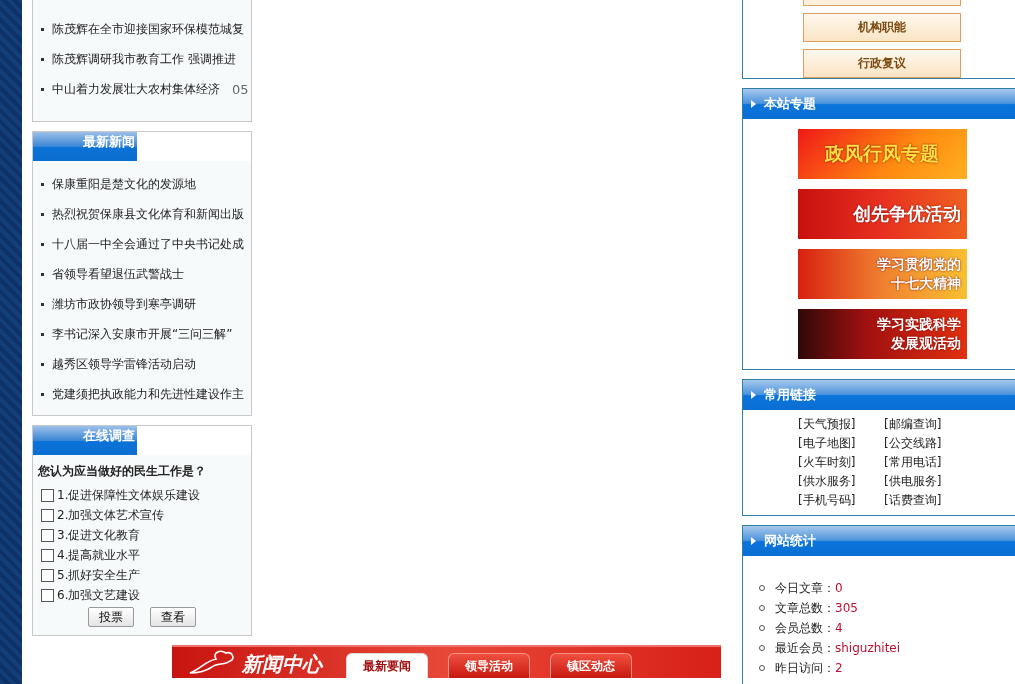  What do you see at coordinates (99, 555) in the screenshot?
I see `option-label: 4.提高就业水平` at bounding box center [99, 555].